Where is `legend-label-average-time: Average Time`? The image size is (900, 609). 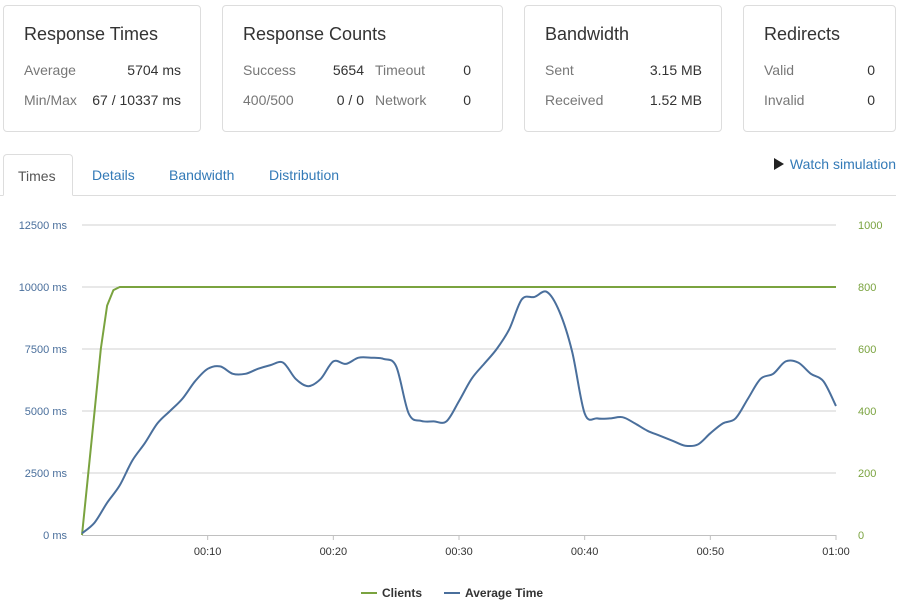
legend-label-average-time: Average Time is located at coordinates (504, 593).